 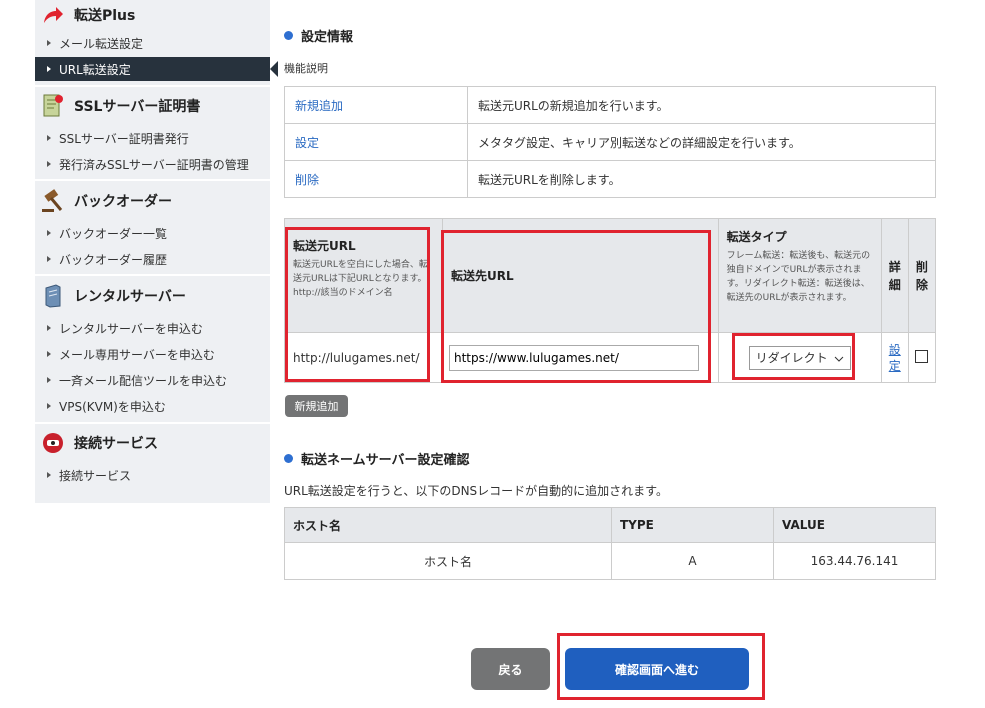 I want to click on sidebar-section-connection: 接続サービス, so click(x=152, y=443).